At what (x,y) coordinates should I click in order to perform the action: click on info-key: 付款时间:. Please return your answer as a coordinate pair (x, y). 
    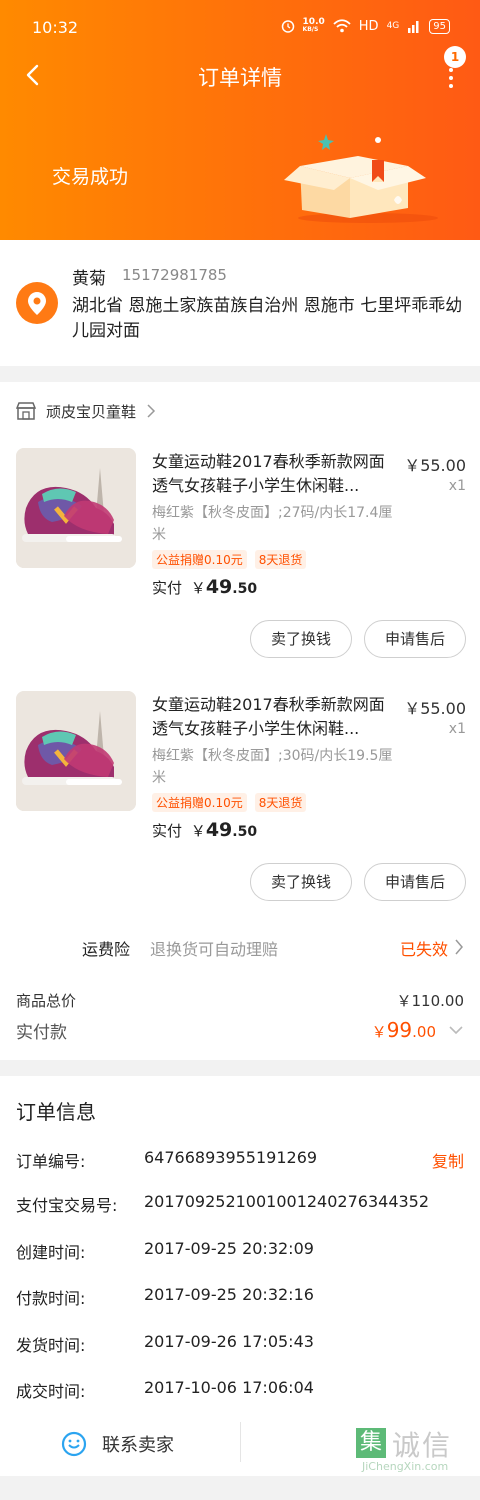
    Looking at the image, I should click on (51, 1298).